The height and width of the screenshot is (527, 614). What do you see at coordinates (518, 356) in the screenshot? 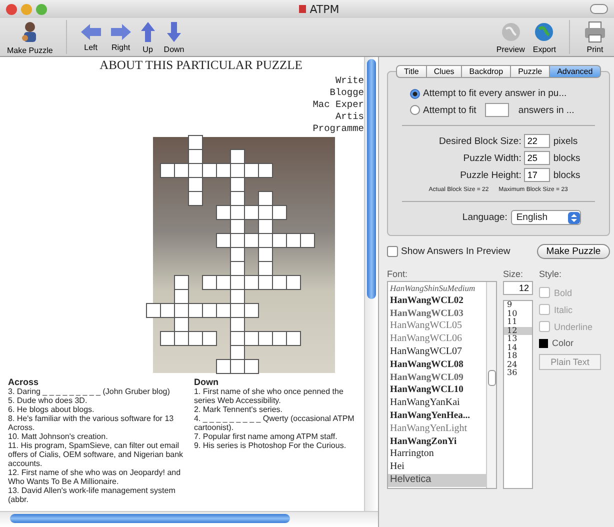
I see `size-list-item: 18` at bounding box center [518, 356].